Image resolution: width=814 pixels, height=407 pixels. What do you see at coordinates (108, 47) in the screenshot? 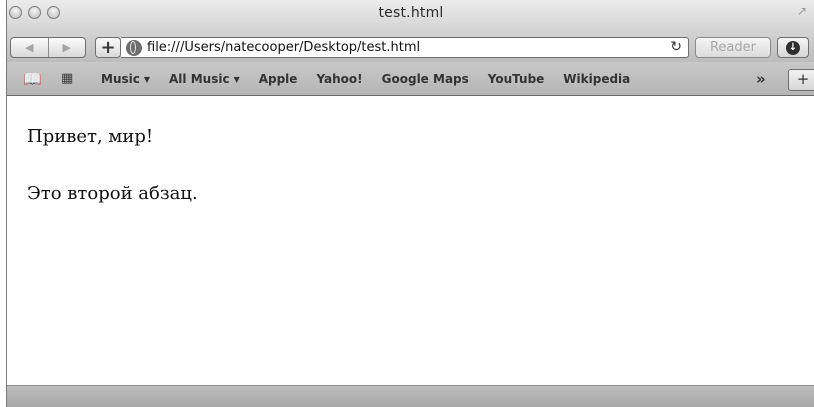
I see `add-bookmark-button: +` at bounding box center [108, 47].